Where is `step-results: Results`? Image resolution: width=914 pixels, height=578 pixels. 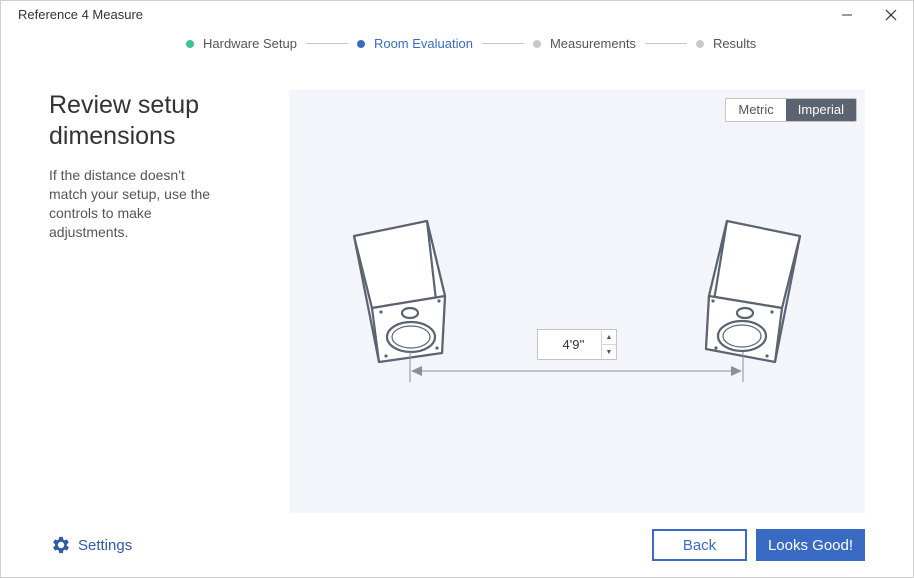
step-results: Results is located at coordinates (726, 43).